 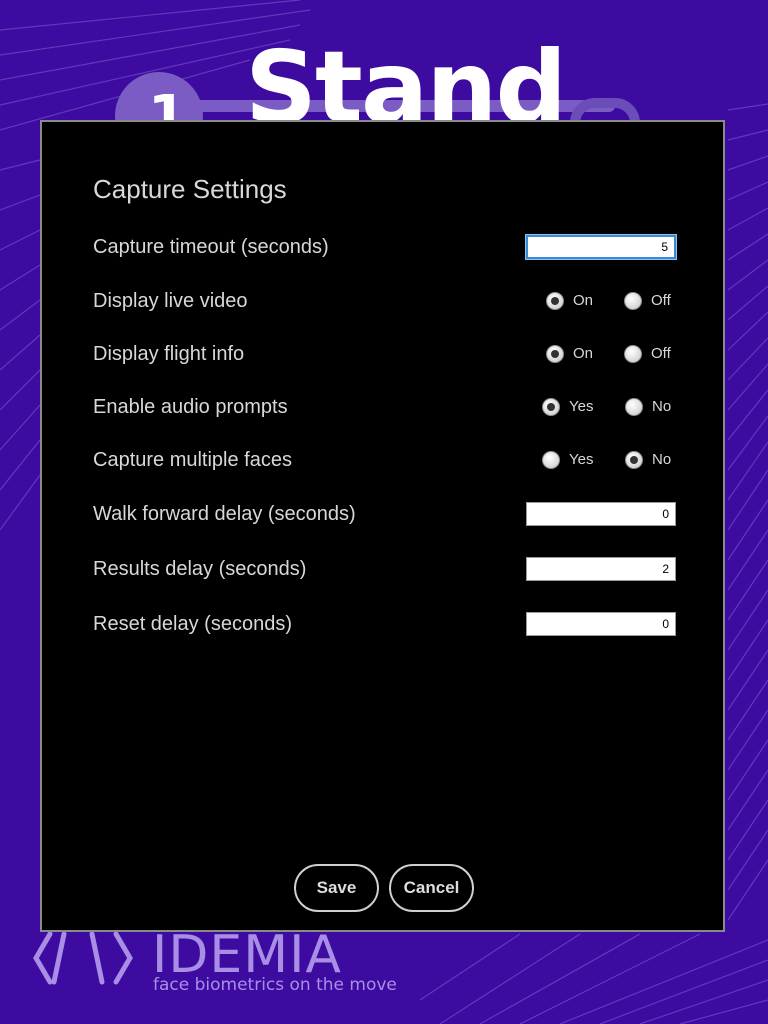 What do you see at coordinates (192, 624) in the screenshot?
I see `reset-delay-label: Reset delay (seconds)` at bounding box center [192, 624].